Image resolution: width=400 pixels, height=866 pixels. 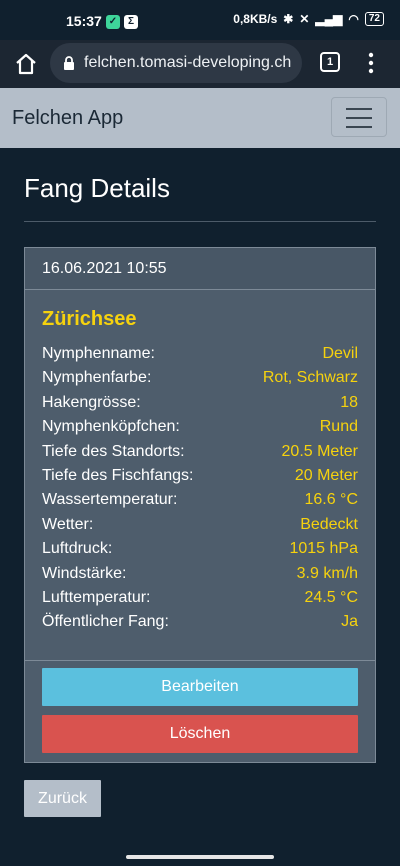 What do you see at coordinates (349, 402) in the screenshot?
I see `detail-value: 18` at bounding box center [349, 402].